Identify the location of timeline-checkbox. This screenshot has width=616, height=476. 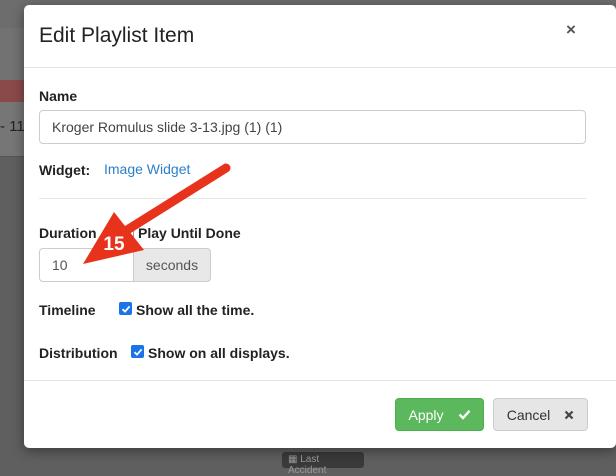
(125, 308).